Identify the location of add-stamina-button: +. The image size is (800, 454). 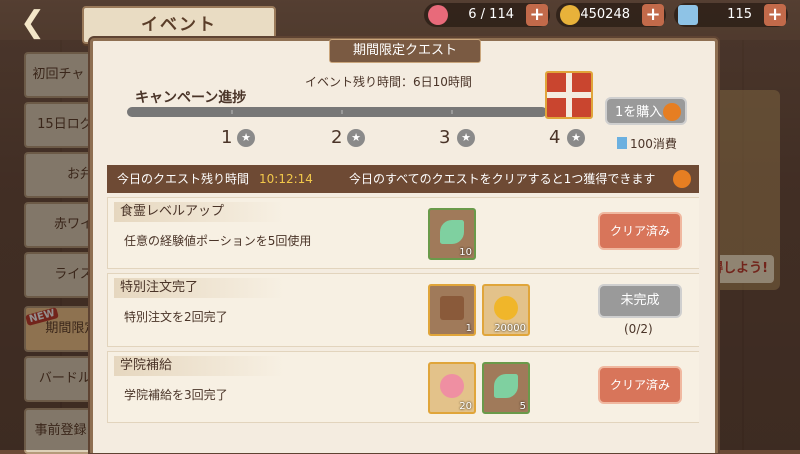
(537, 15).